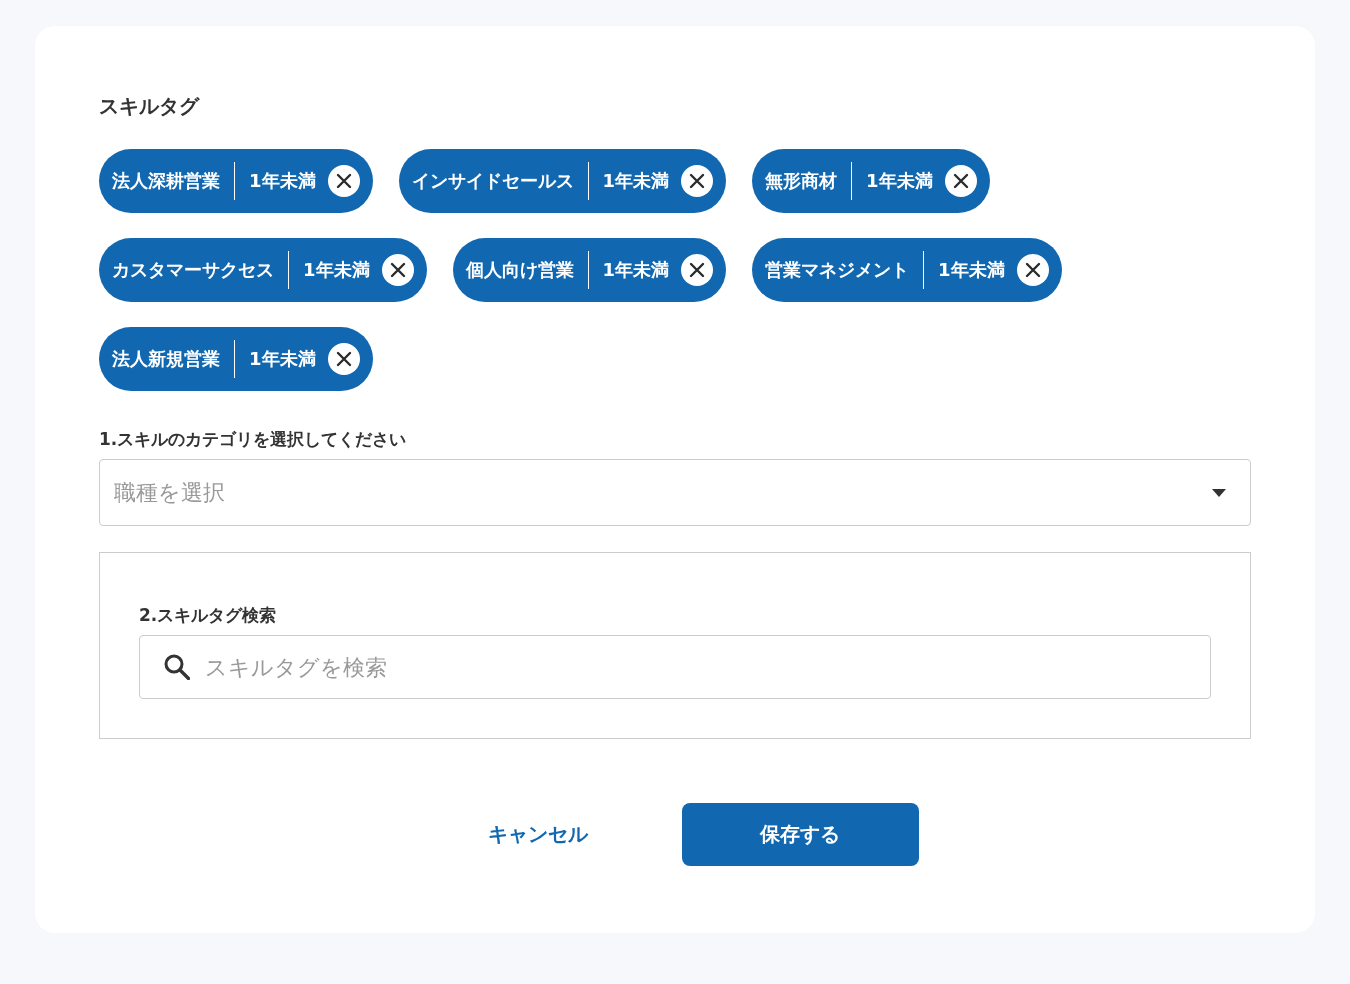 The width and height of the screenshot is (1350, 984). Describe the element at coordinates (801, 181) in the screenshot. I see `tag-name: 無形商材` at that location.